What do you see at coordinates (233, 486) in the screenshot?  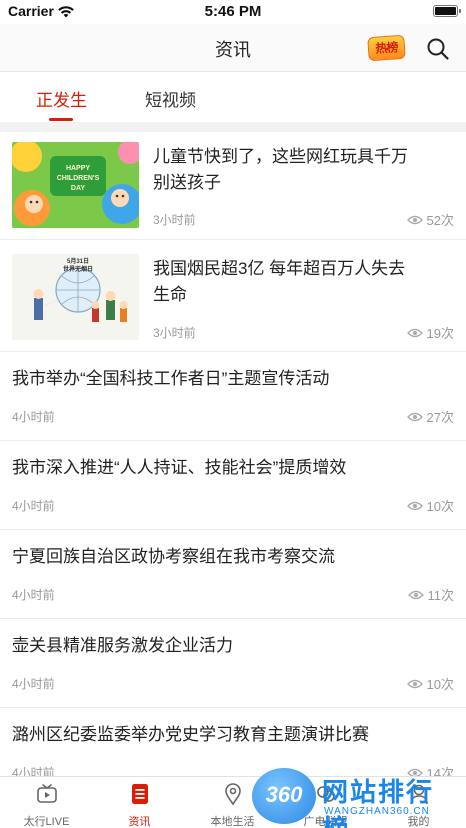 I see `news-item: 我市深入推进“人人持证、技能社会”提质增效 4小时前 10次` at bounding box center [233, 486].